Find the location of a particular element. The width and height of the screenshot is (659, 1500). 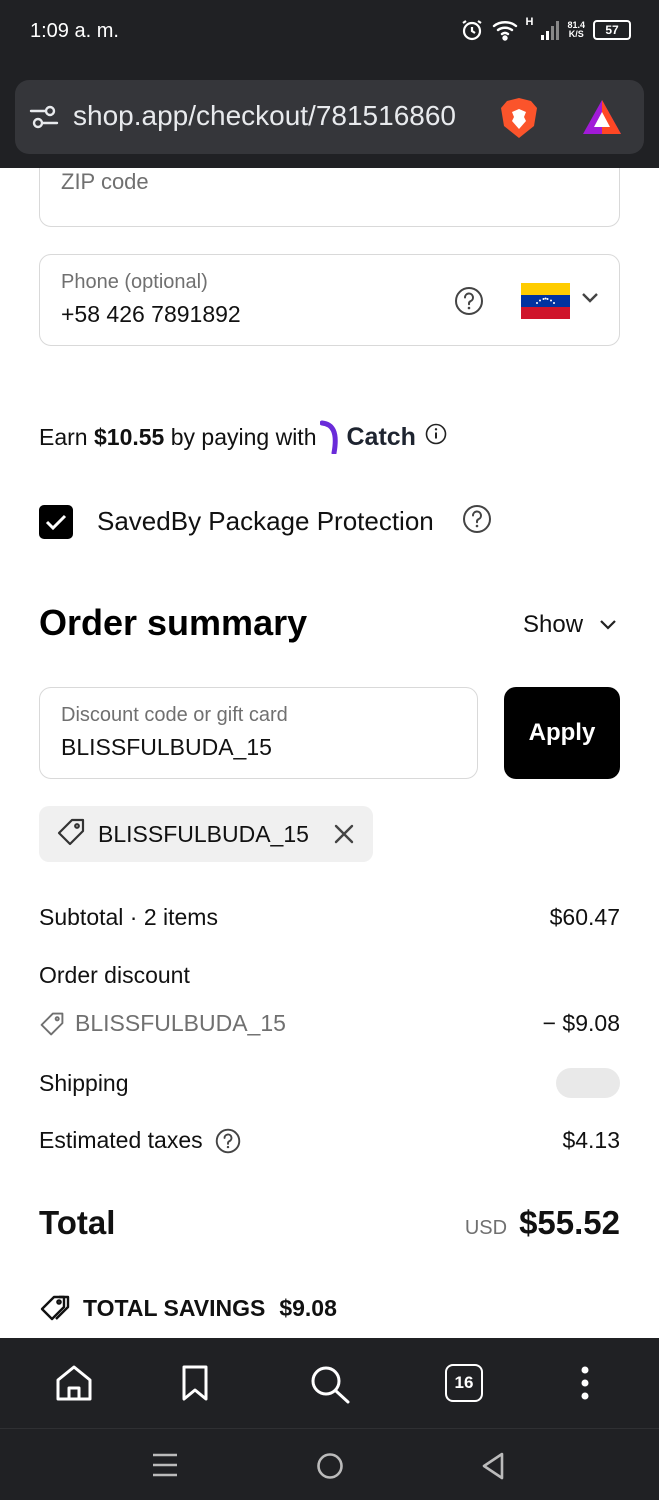

status-bar: 1:09 a. m. H 81.4 K/S 57 is located at coordinates (329, 35).